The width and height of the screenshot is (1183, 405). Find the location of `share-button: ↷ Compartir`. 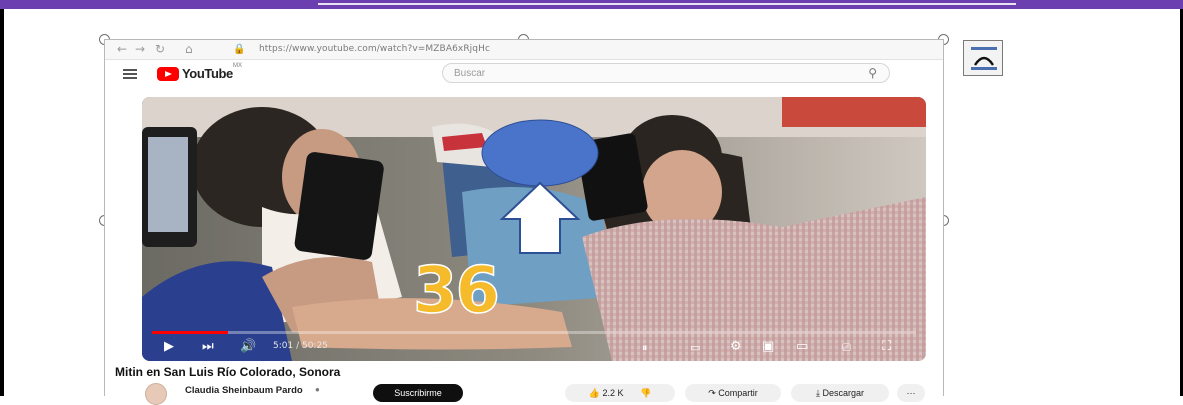

share-button: ↷ Compartir is located at coordinates (733, 393).